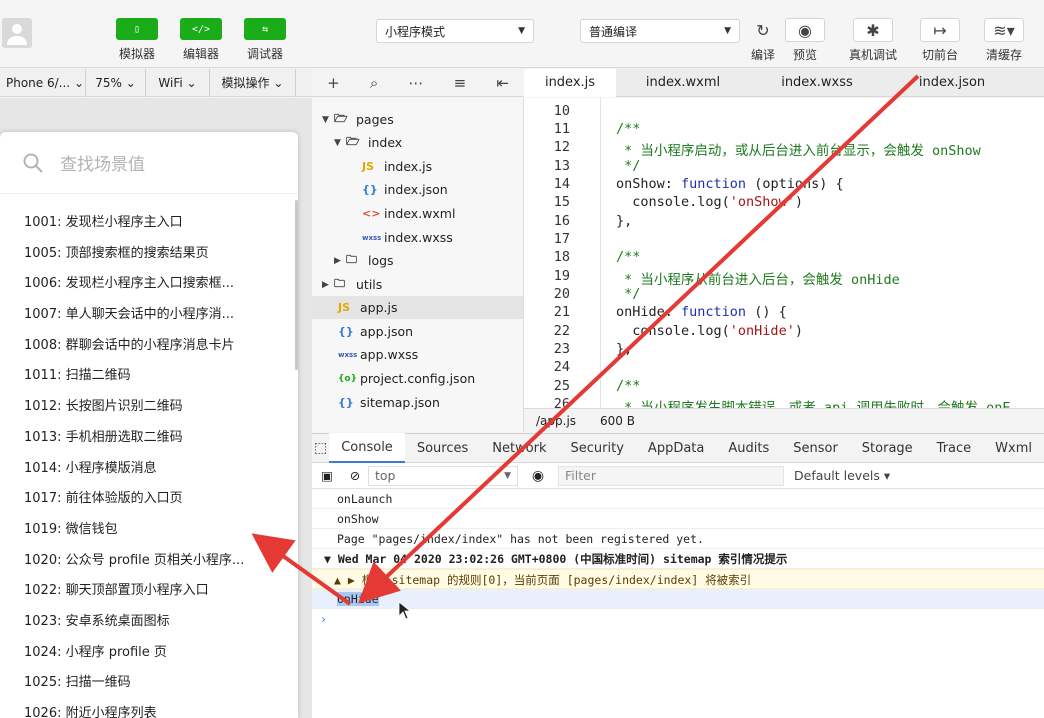 The height and width of the screenshot is (718, 1044). Describe the element at coordinates (815, 448) in the screenshot. I see `tab-sensor: Sensor` at that location.